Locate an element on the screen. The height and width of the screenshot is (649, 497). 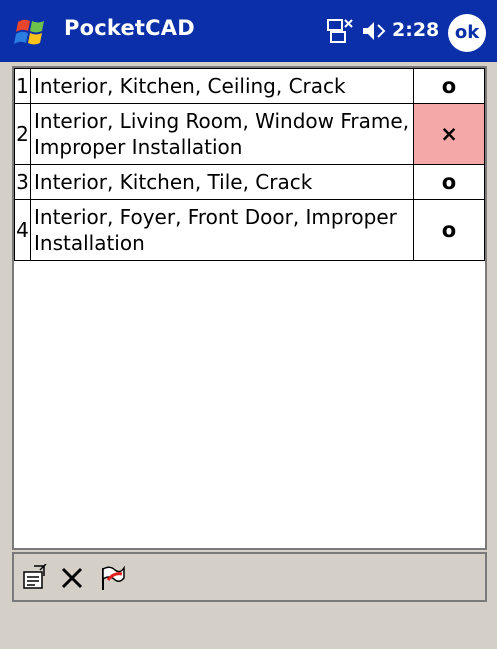
row-number: 2 is located at coordinates (22, 134).